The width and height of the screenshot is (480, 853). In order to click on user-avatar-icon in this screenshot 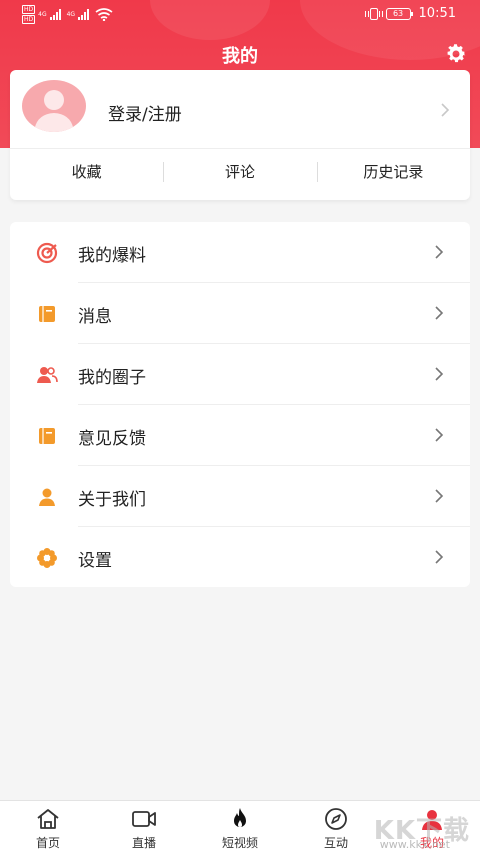, I will do `click(54, 106)`.